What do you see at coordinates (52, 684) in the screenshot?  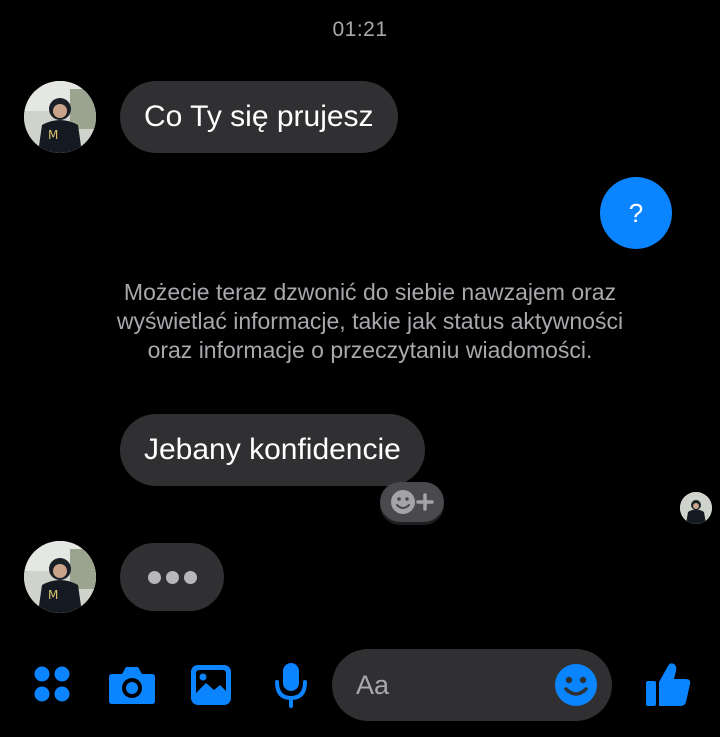 I see `menu-icon` at bounding box center [52, 684].